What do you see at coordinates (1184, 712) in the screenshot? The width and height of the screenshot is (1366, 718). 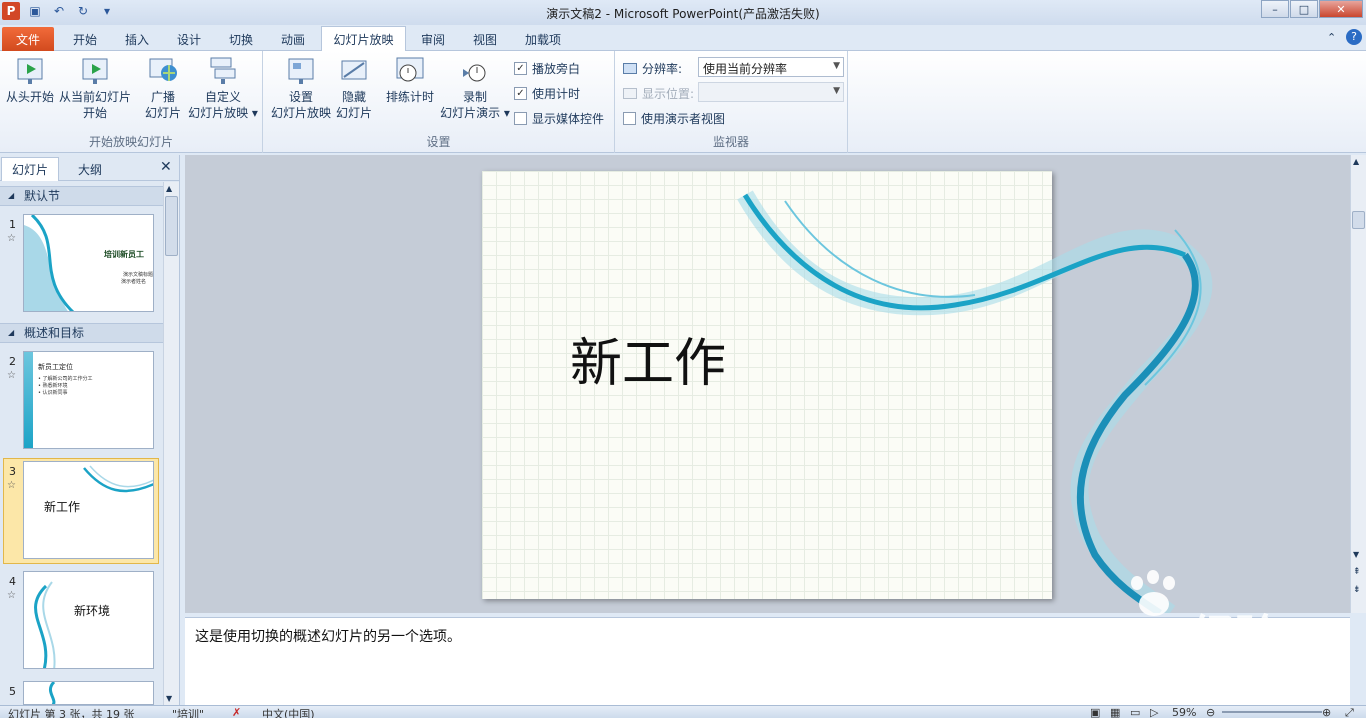 I see `zoom-level: 59%` at bounding box center [1184, 712].